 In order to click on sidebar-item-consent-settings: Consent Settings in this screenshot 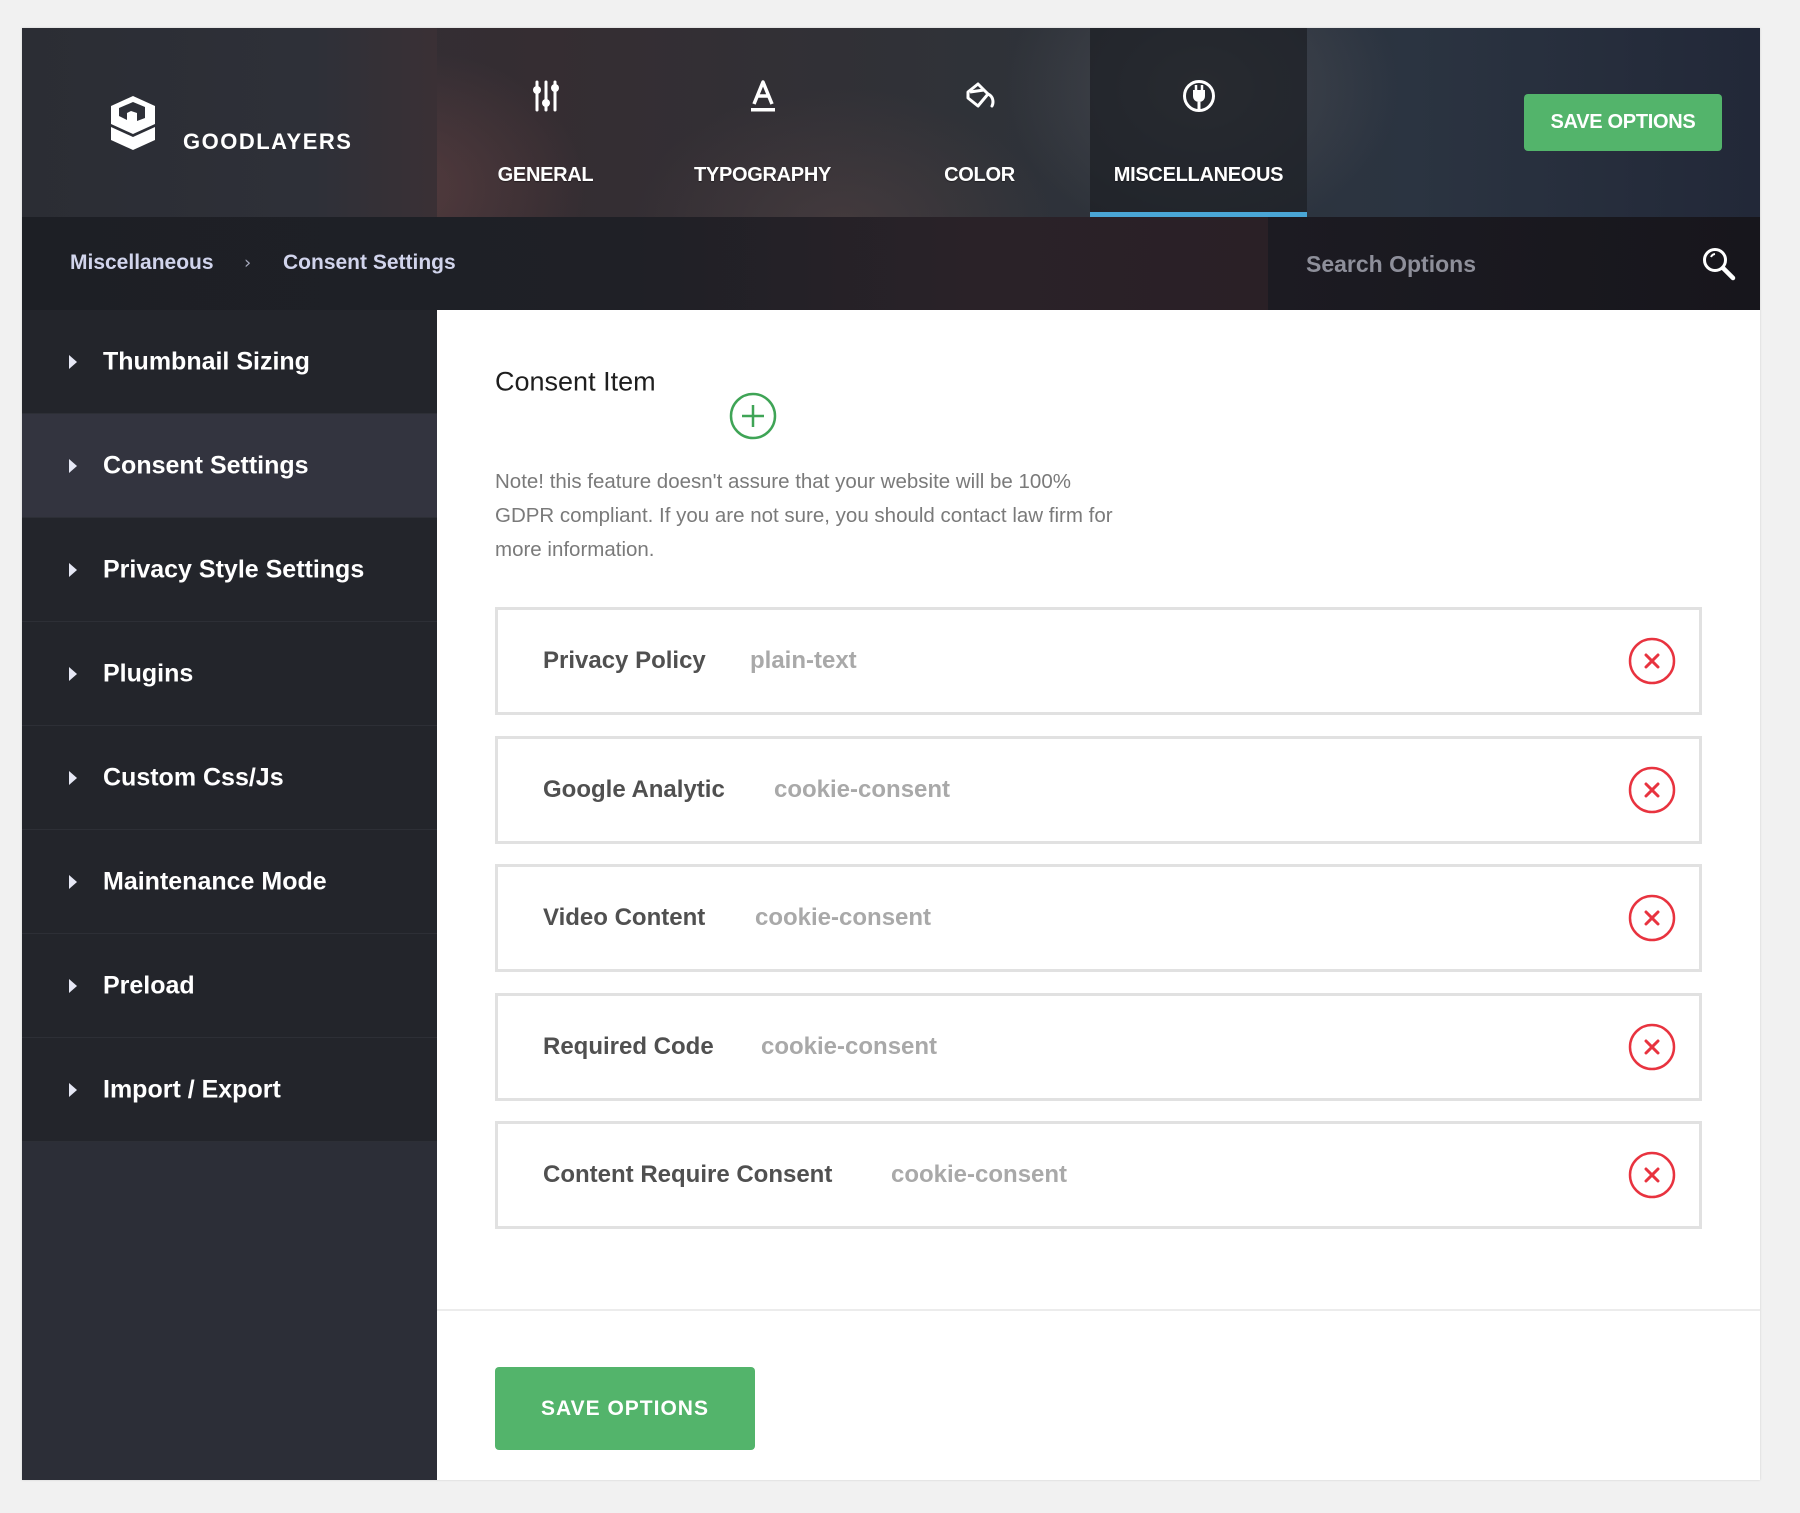, I will do `click(229, 466)`.